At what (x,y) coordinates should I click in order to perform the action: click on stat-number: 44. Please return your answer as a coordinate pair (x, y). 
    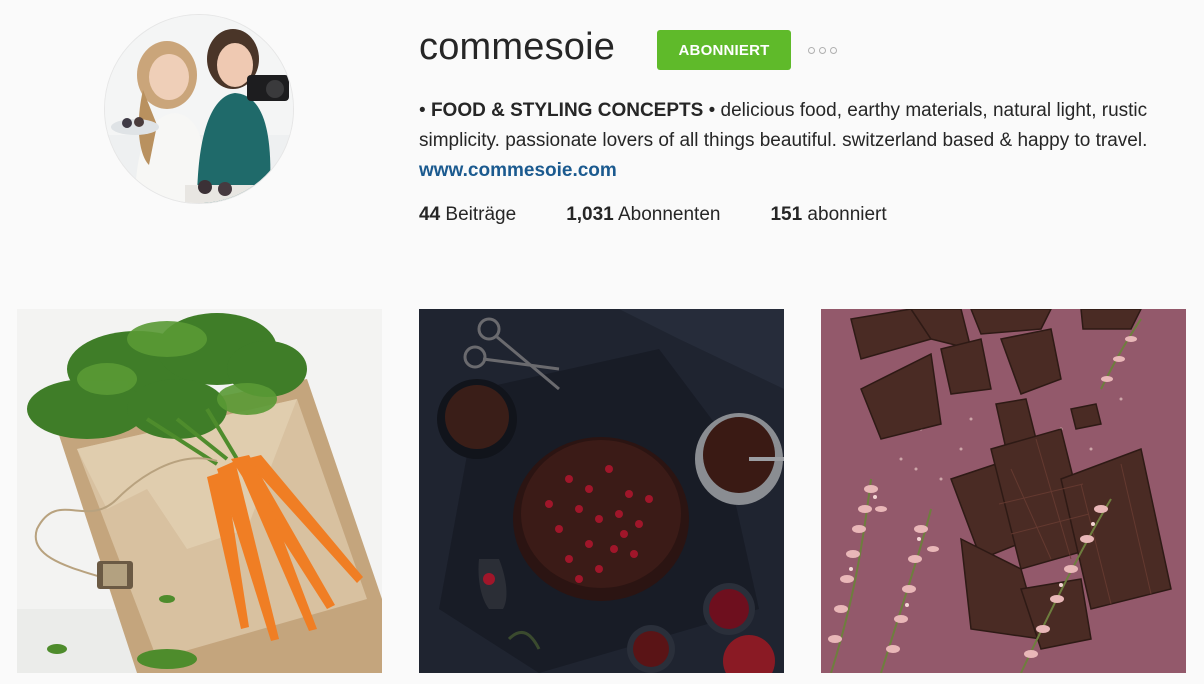
    Looking at the image, I should click on (430, 214).